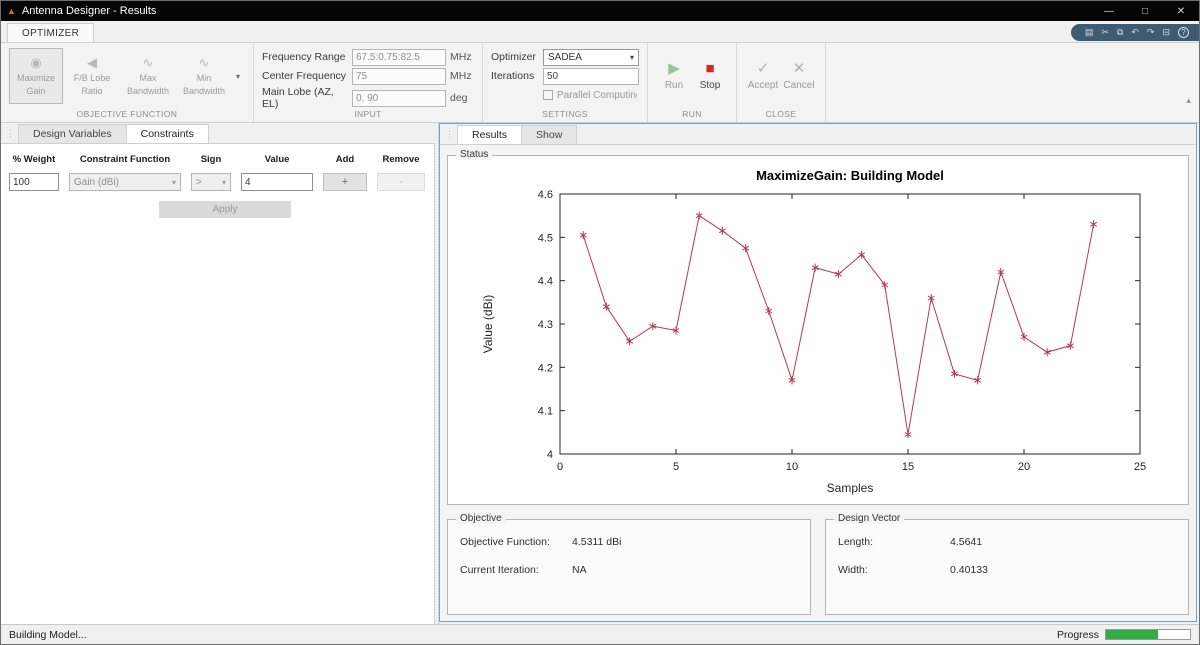 The width and height of the screenshot is (1200, 645). What do you see at coordinates (125, 182) in the screenshot?
I see `constraint-function-select: Gain (dBi) ▾` at bounding box center [125, 182].